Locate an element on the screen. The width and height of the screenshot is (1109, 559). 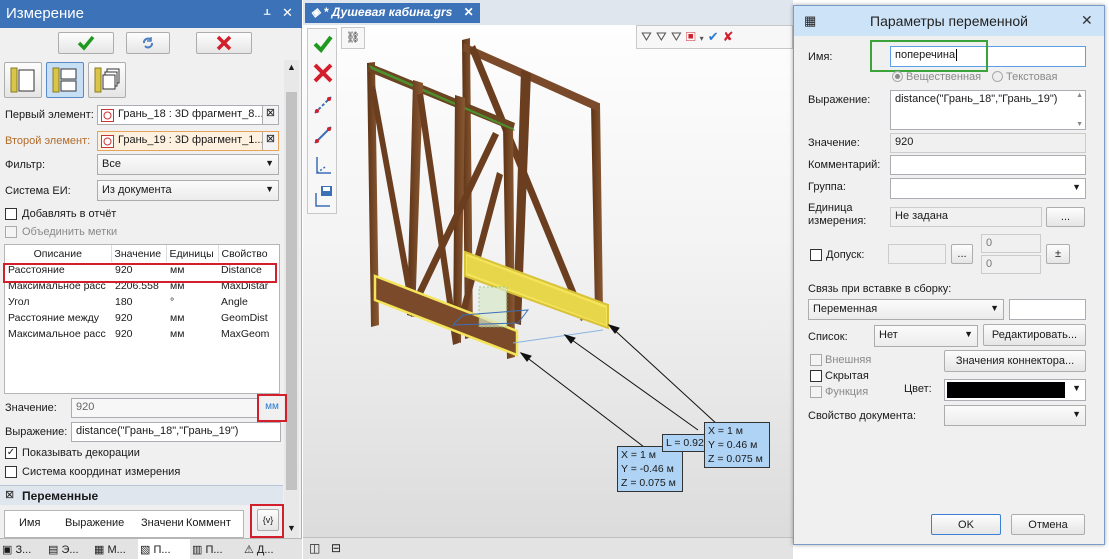
tab-close-icon: ✕ is located at coordinates (469, 12).